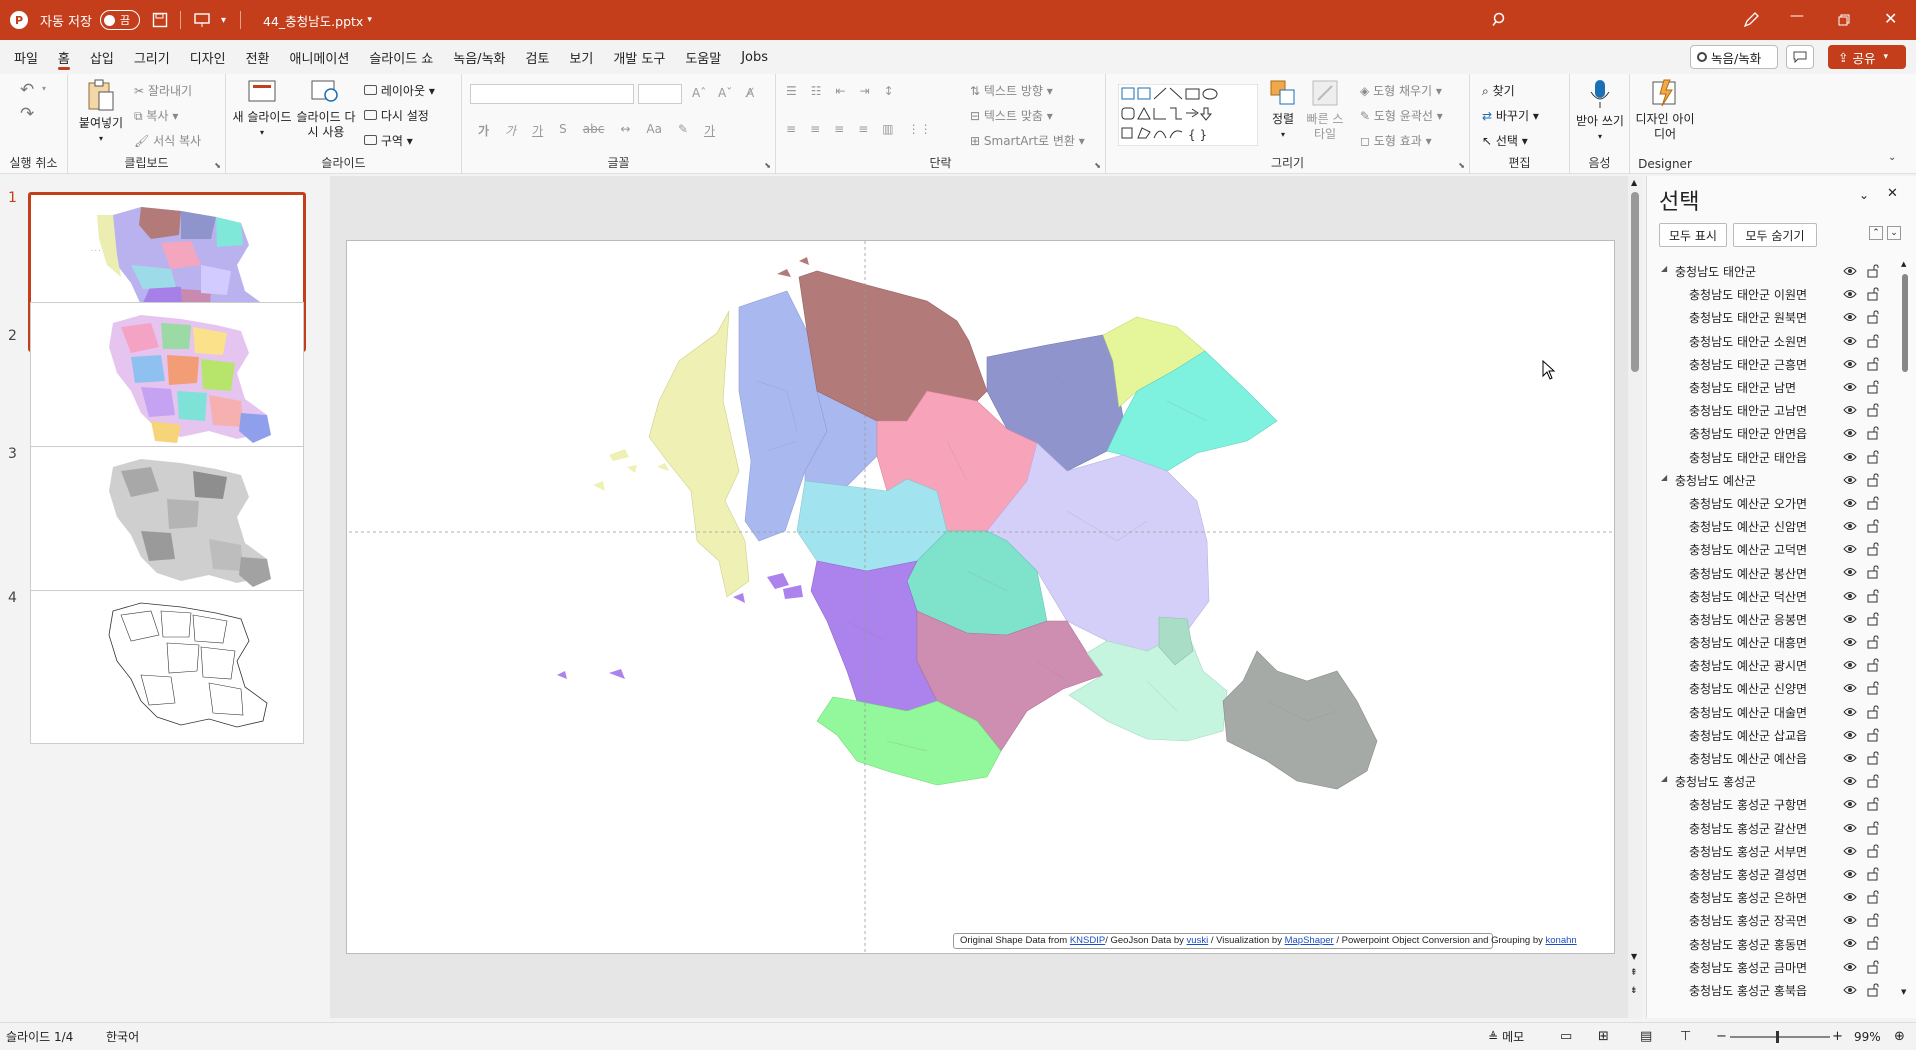  What do you see at coordinates (1775, 235) in the screenshot?
I see `hide-all-button: 모두 숨기기` at bounding box center [1775, 235].